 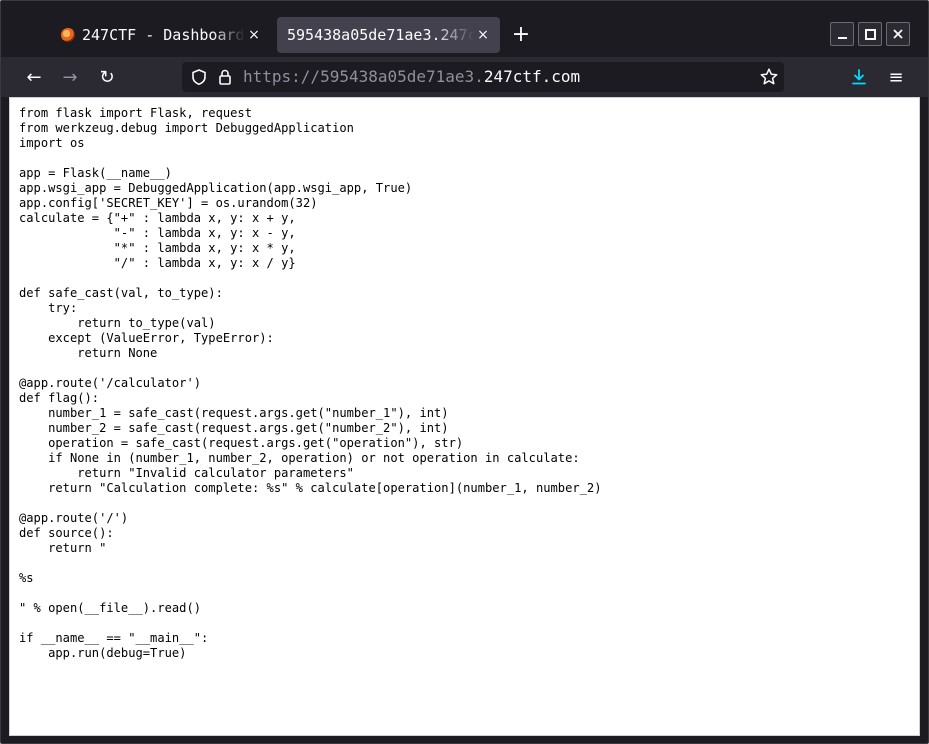 I want to click on downloads-button, so click(x=859, y=77).